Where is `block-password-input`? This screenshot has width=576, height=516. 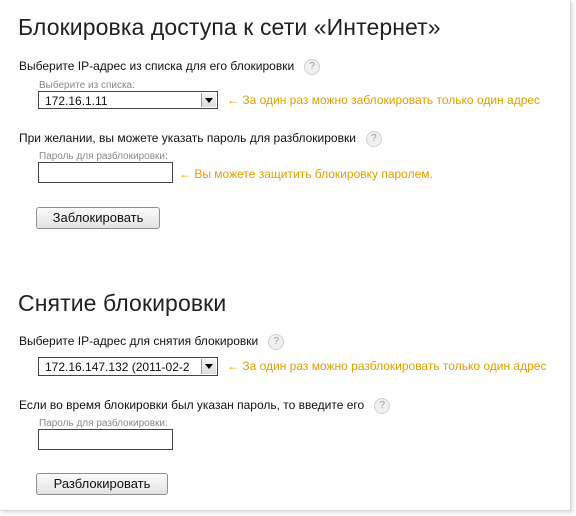 block-password-input is located at coordinates (105, 172).